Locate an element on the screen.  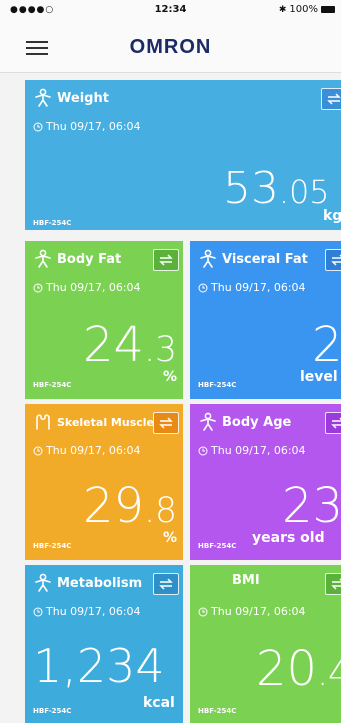
value-integer: 24 is located at coordinates (114, 345).